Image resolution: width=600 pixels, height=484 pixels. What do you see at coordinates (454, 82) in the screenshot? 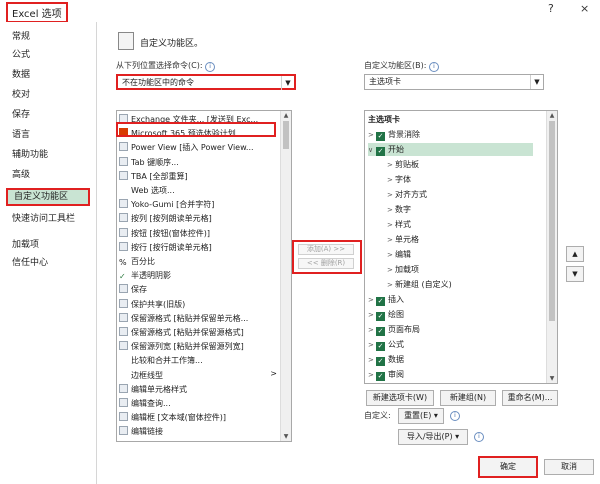
I see `ribbon-tabs-dropdown: 主选项卡 ▼` at bounding box center [454, 82].